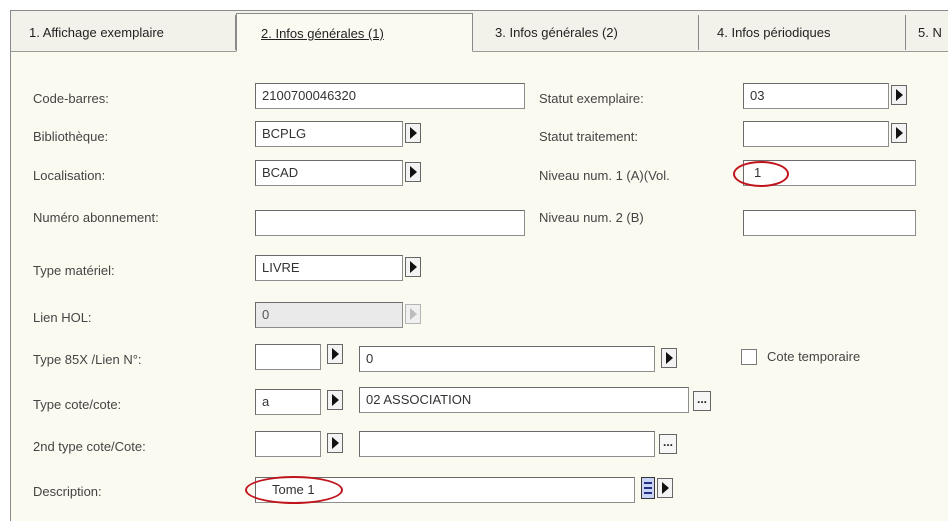 Image resolution: width=948 pixels, height=521 pixels. What do you see at coordinates (591, 217) in the screenshot?
I see `niveau-num-2-label: Niveau num. 2 (B)` at bounding box center [591, 217].